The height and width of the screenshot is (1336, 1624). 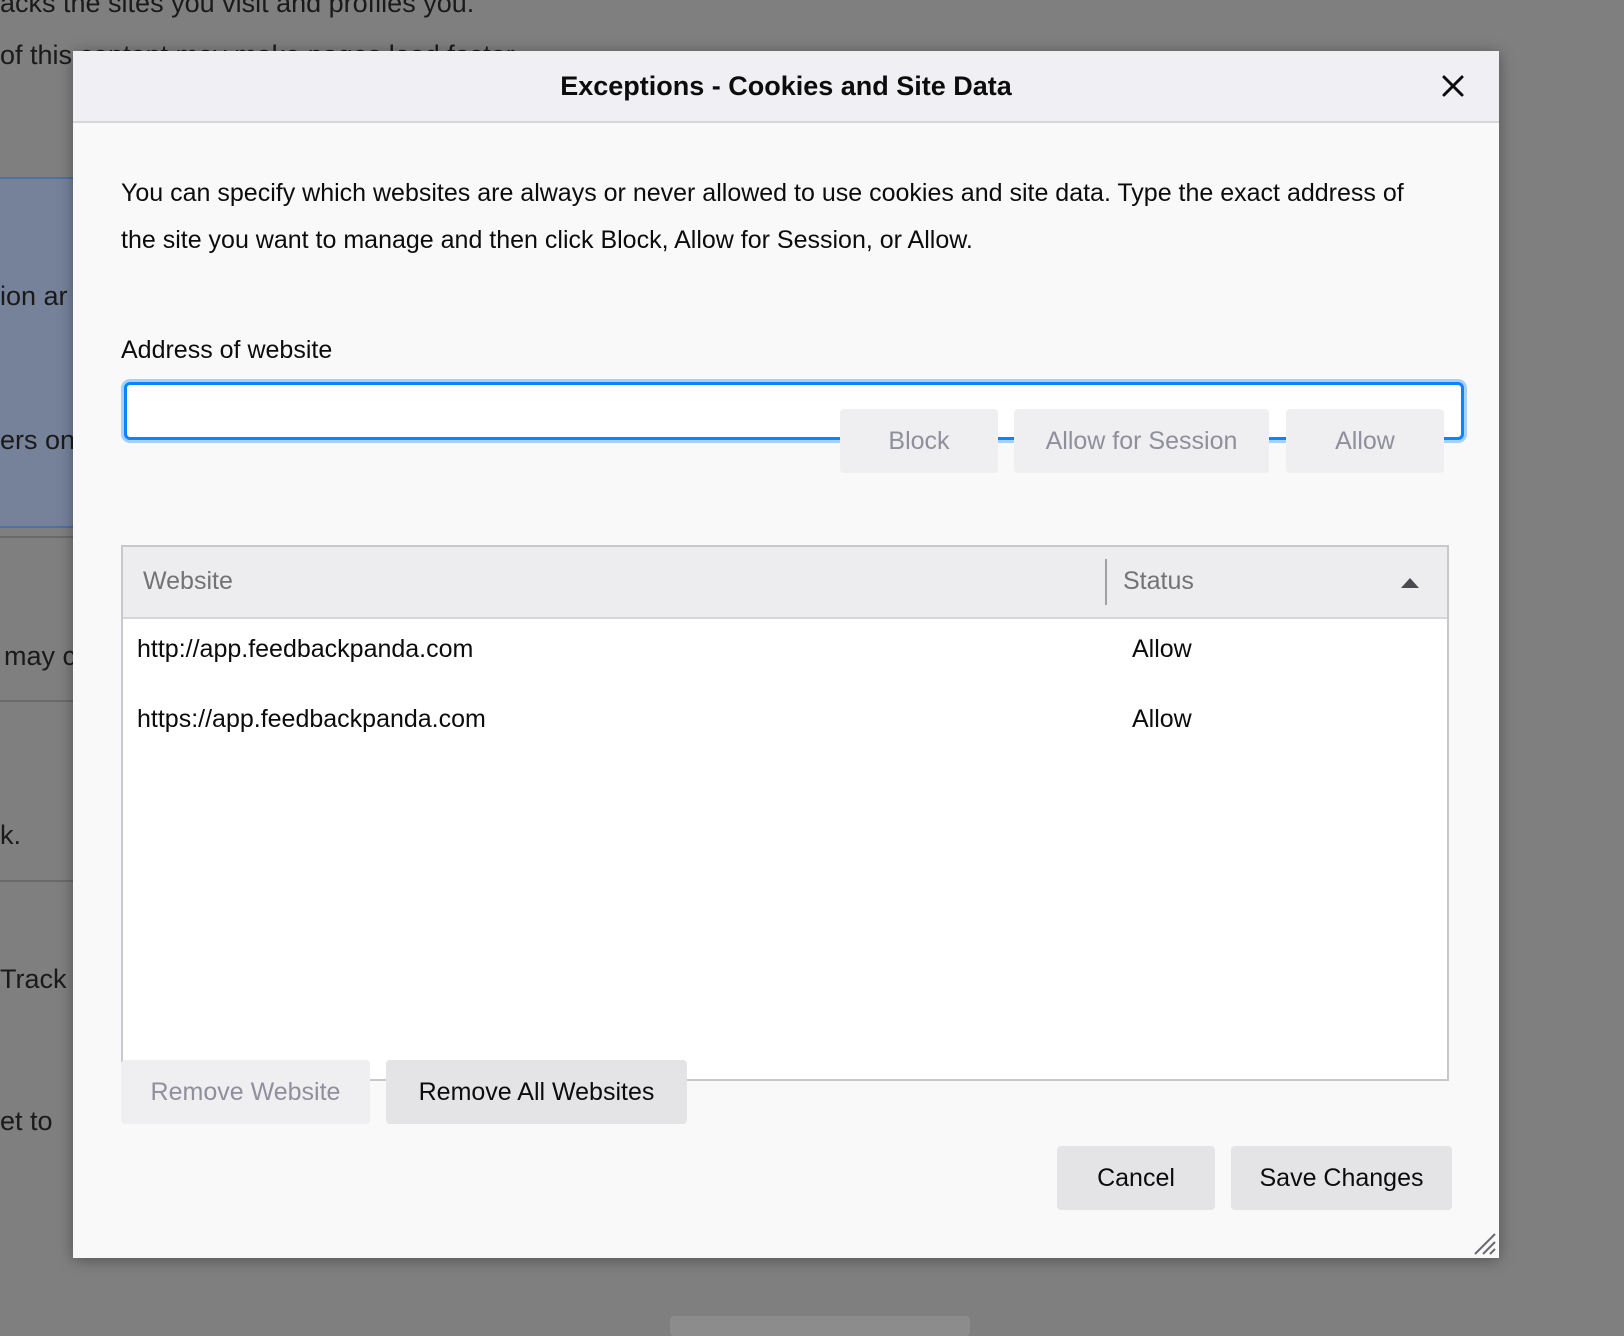 I want to click on sort-ascending-icon, so click(x=1410, y=583).